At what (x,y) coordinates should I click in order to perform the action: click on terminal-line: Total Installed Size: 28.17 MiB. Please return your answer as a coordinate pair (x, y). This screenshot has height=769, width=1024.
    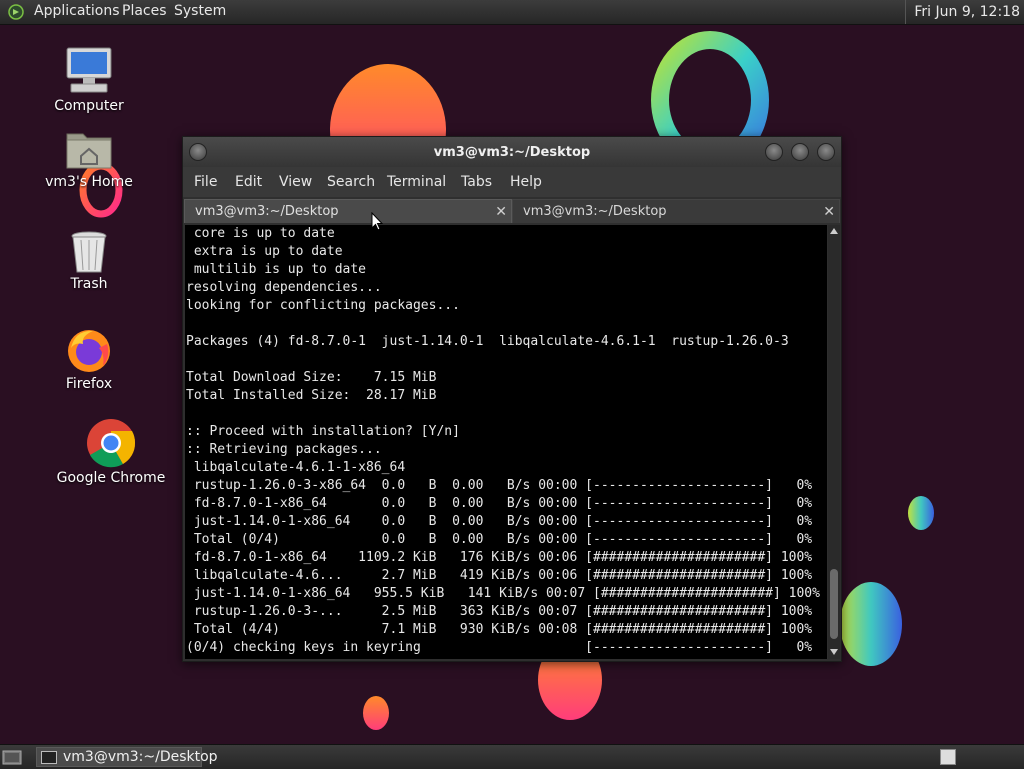
    Looking at the image, I should click on (311, 395).